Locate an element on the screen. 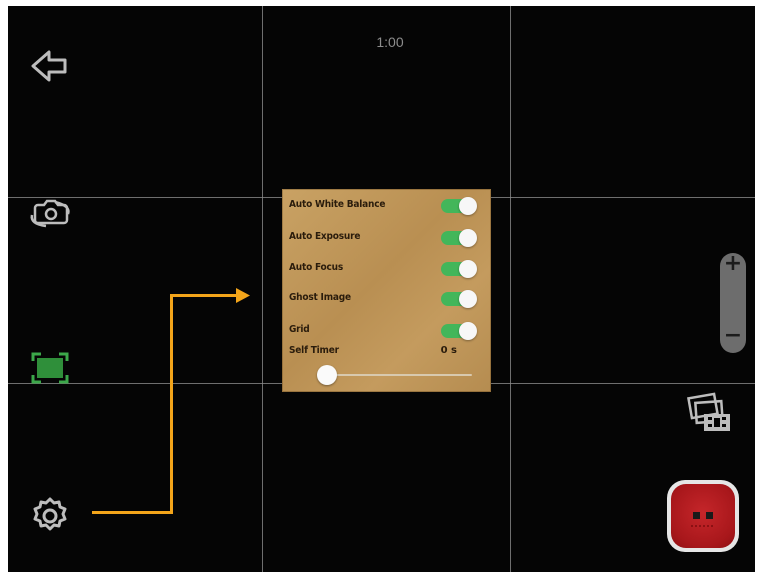 The height and width of the screenshot is (579, 762). settings-row-label: Ghost Image is located at coordinates (320, 297).